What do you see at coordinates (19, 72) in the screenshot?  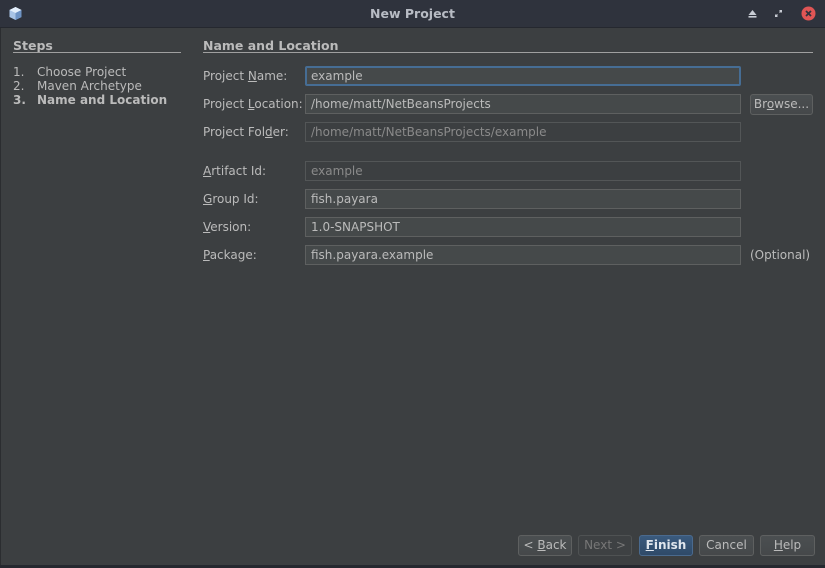 I see `step-number: 1.` at bounding box center [19, 72].